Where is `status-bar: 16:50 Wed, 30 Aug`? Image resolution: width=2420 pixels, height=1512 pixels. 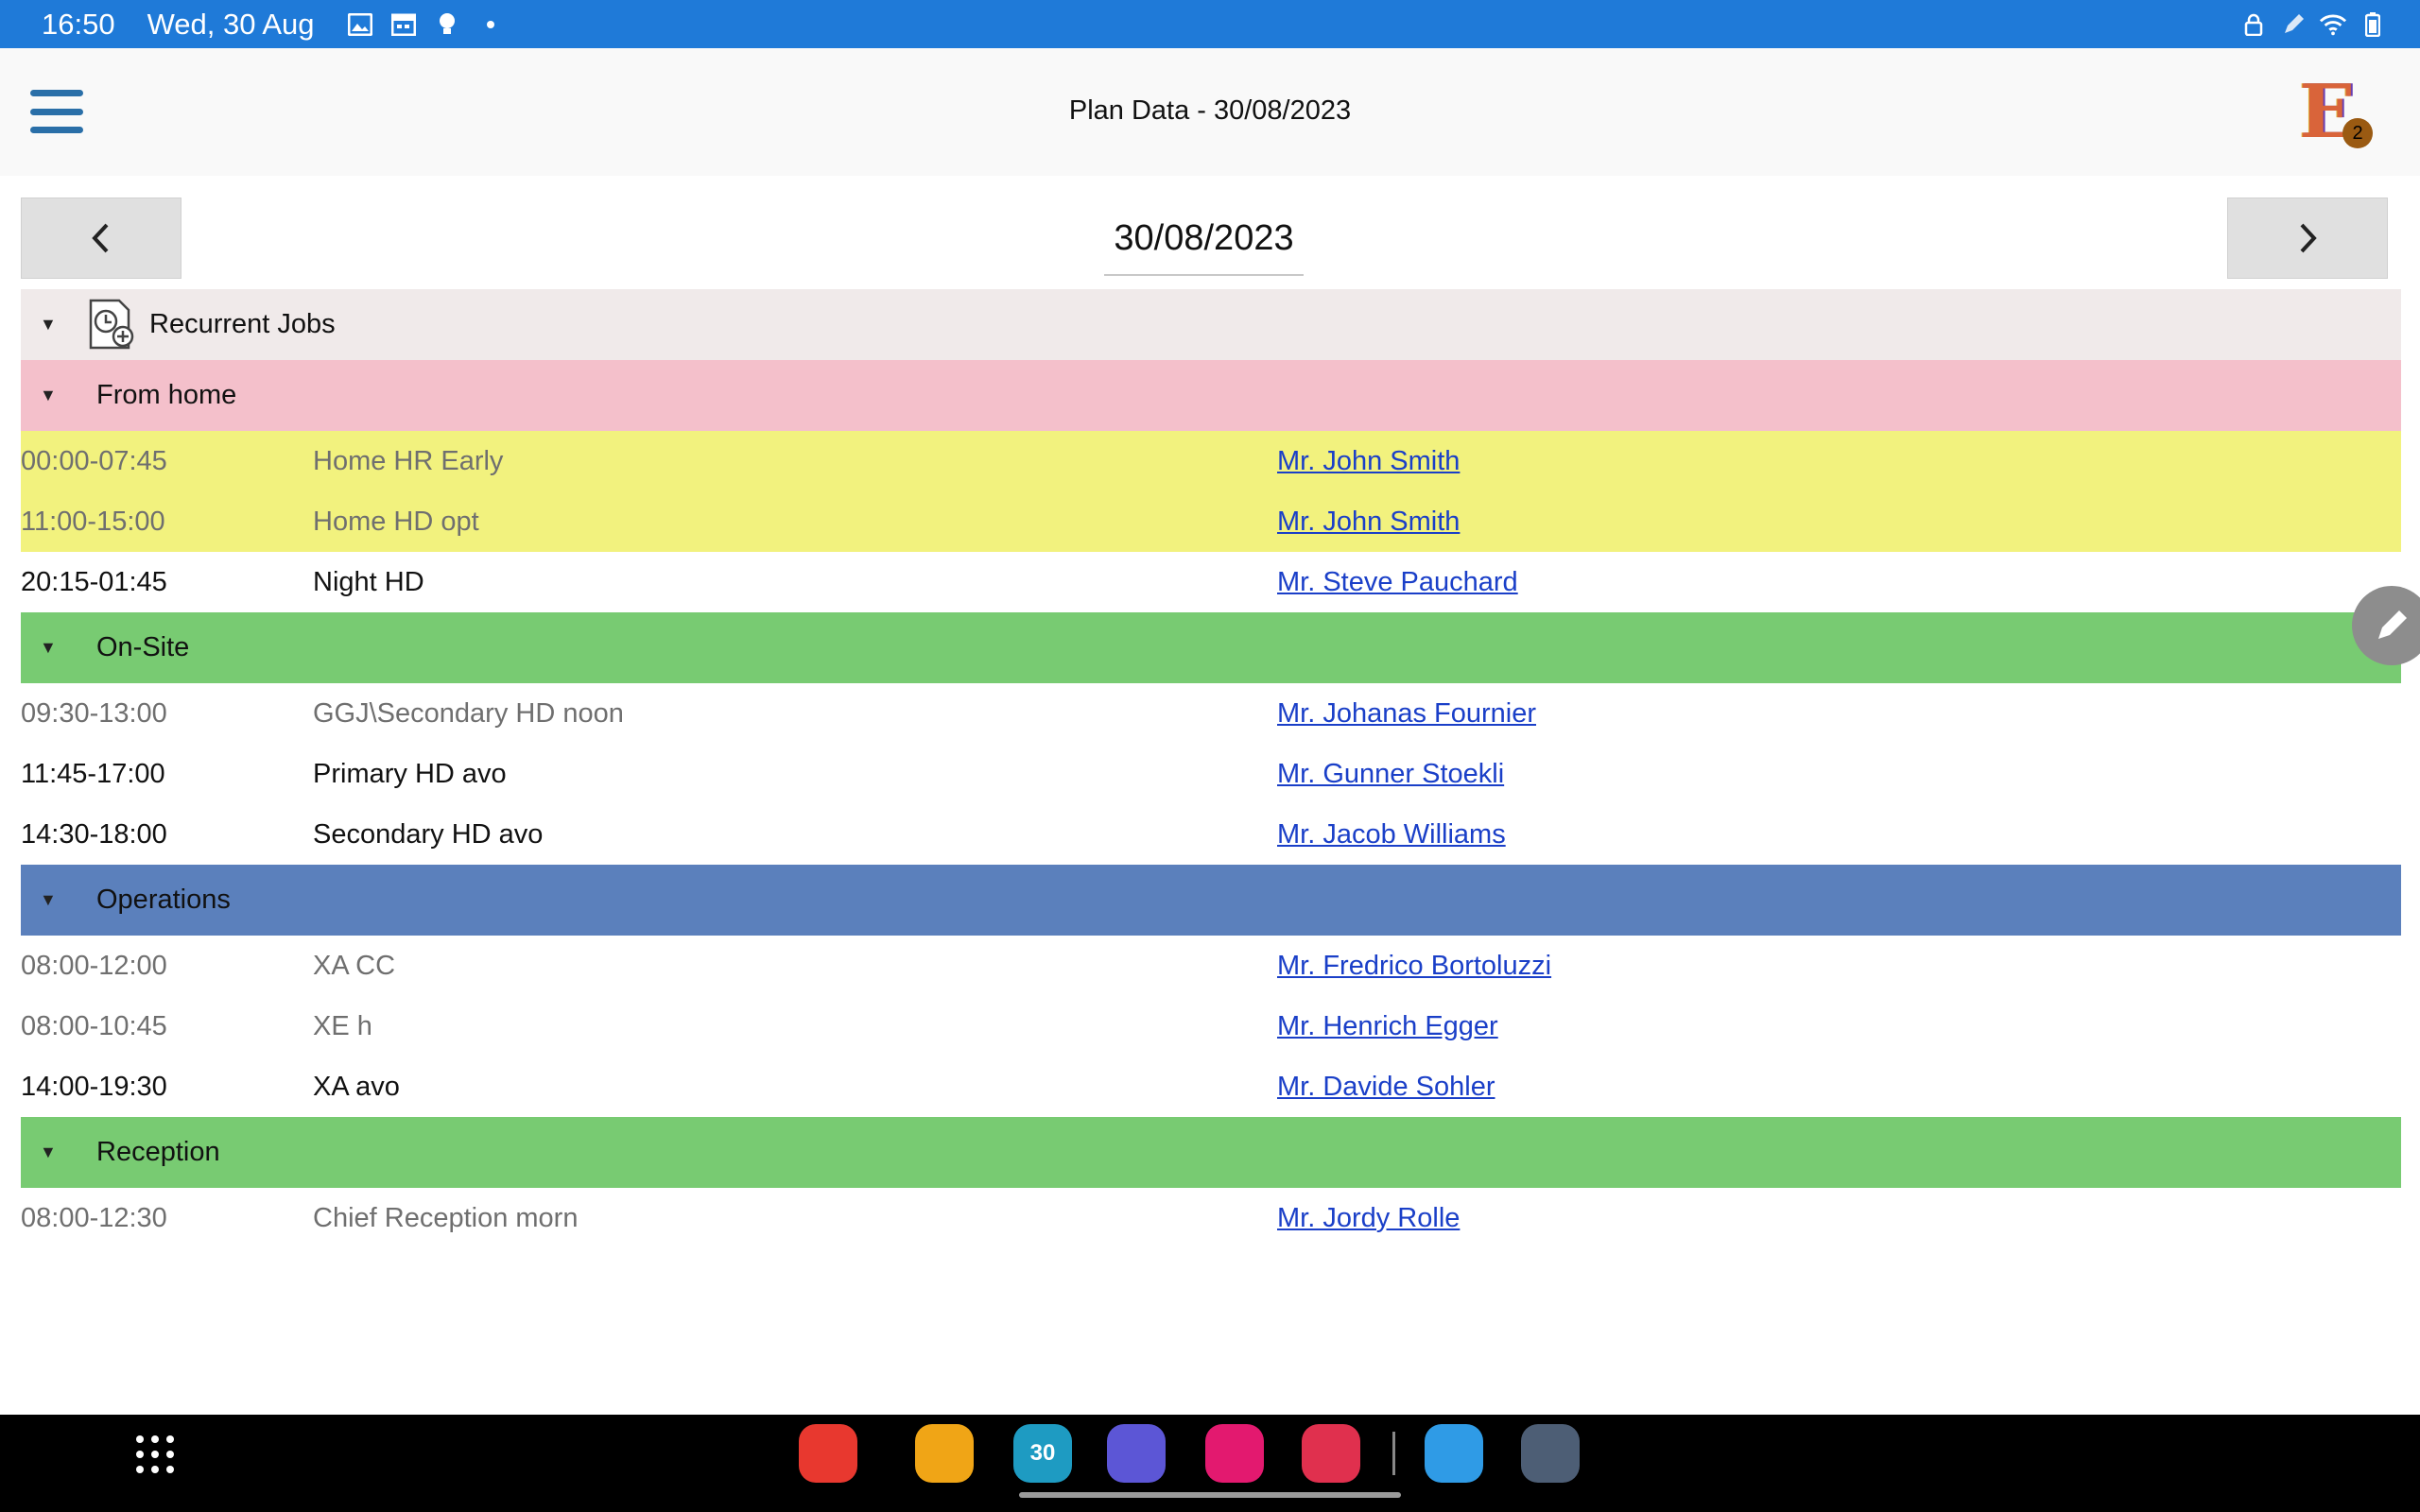 status-bar: 16:50 Wed, 30 Aug is located at coordinates (1210, 24).